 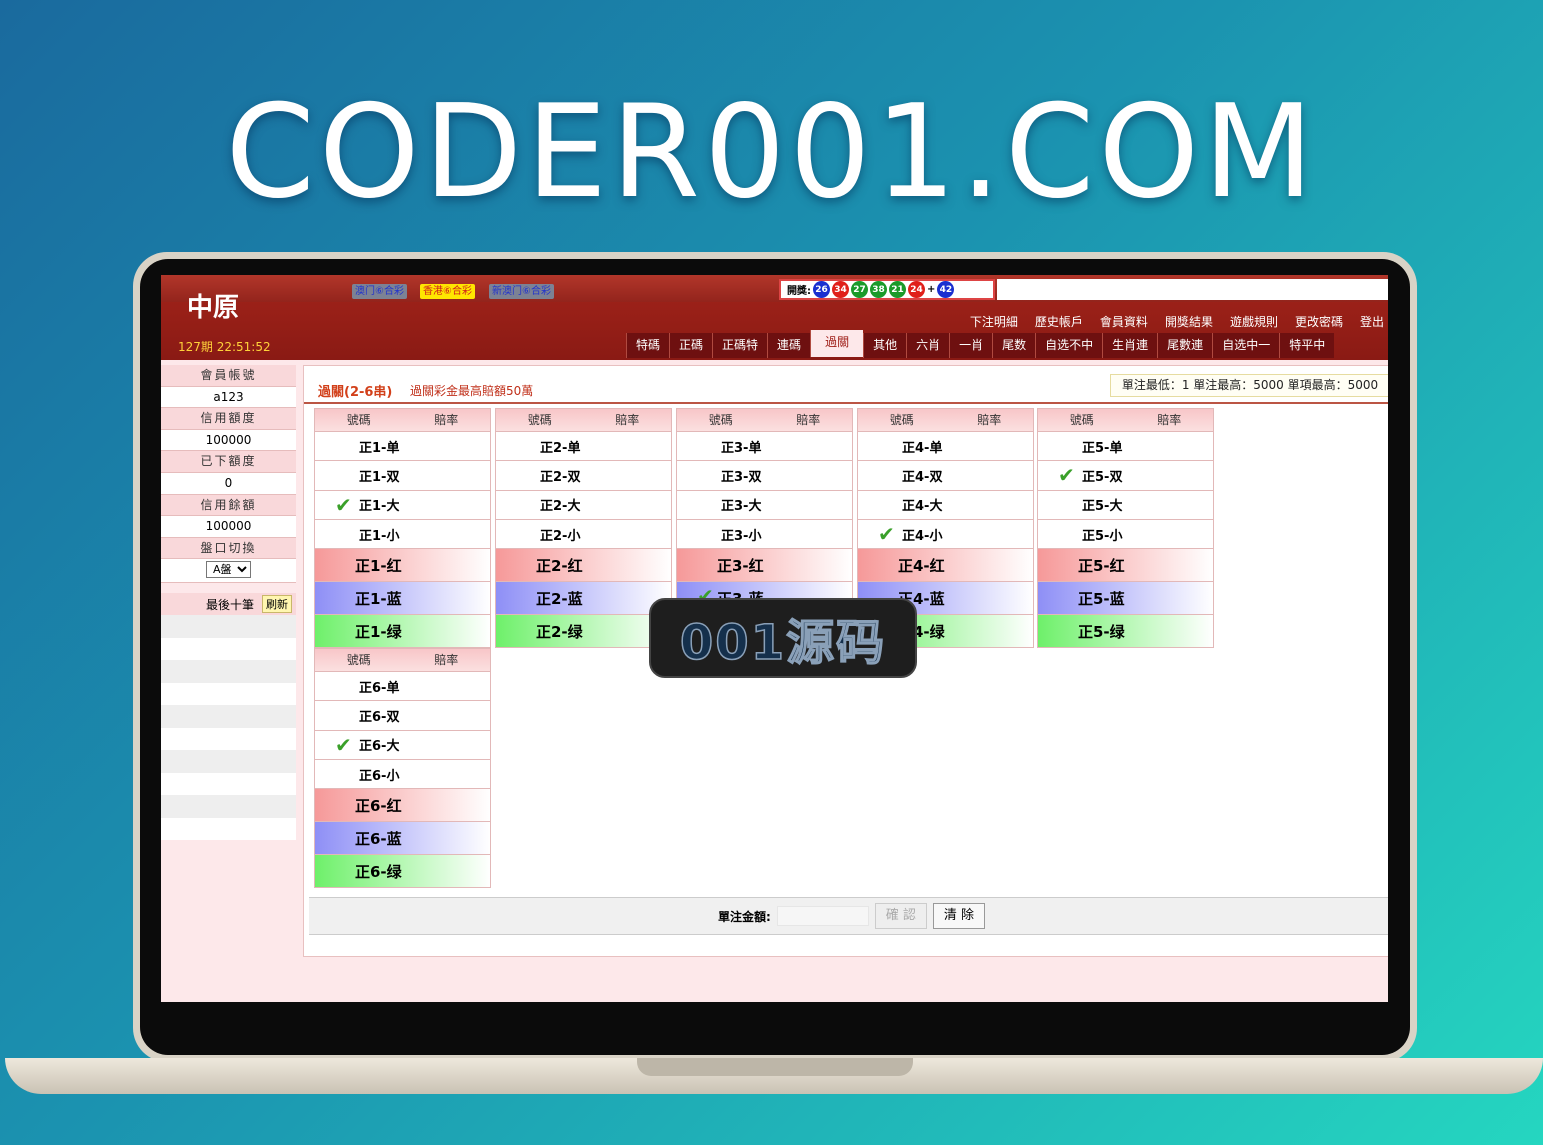 What do you see at coordinates (1307, 345) in the screenshot?
I see `tab: 特平中` at bounding box center [1307, 345].